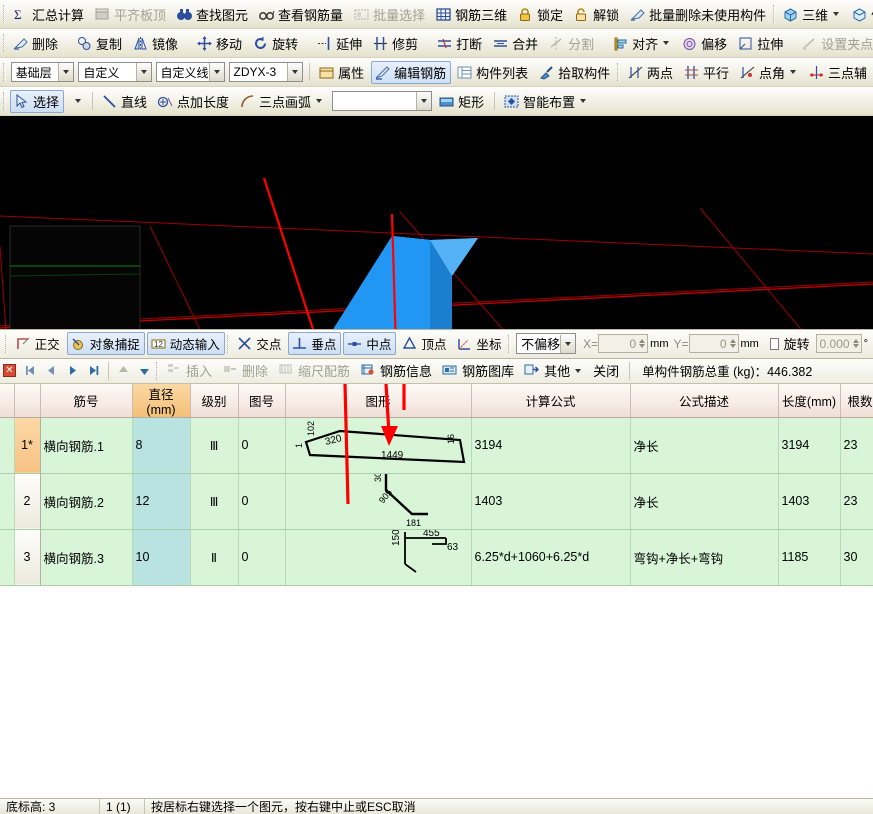  I want to click on extend-button: 延伸, so click(340, 43).